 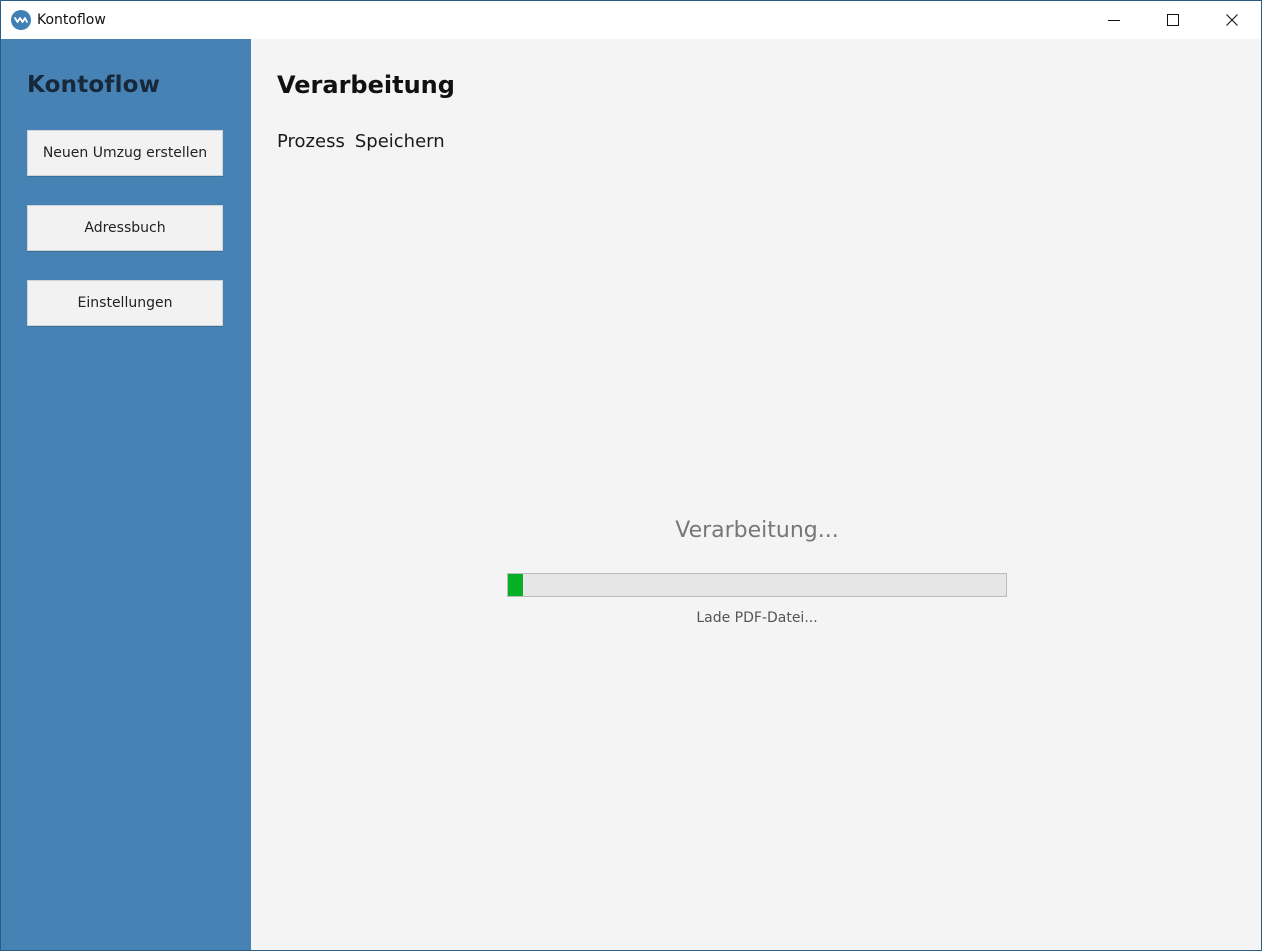 What do you see at coordinates (94, 85) in the screenshot?
I see `sidebar-brand: Kontoflow` at bounding box center [94, 85].